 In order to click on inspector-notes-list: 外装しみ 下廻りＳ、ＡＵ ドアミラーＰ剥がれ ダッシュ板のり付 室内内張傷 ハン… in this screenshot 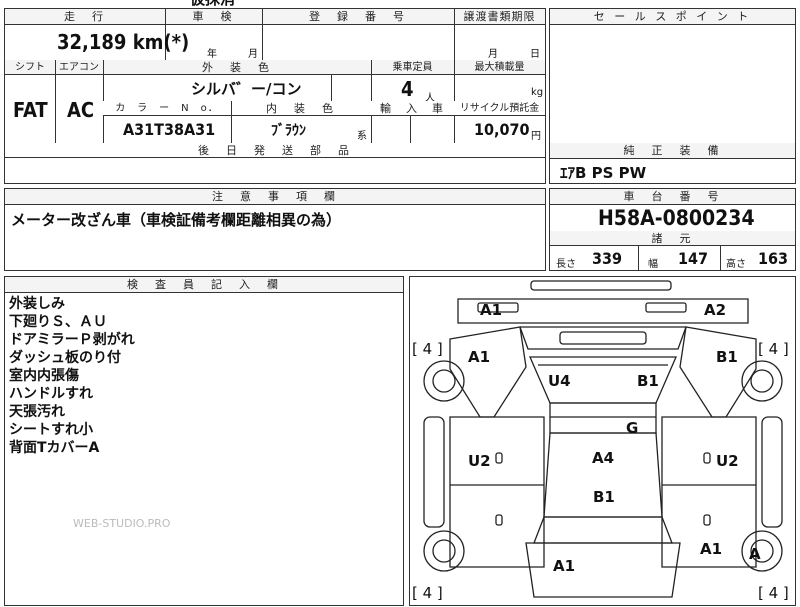, I will do `click(72, 376)`.